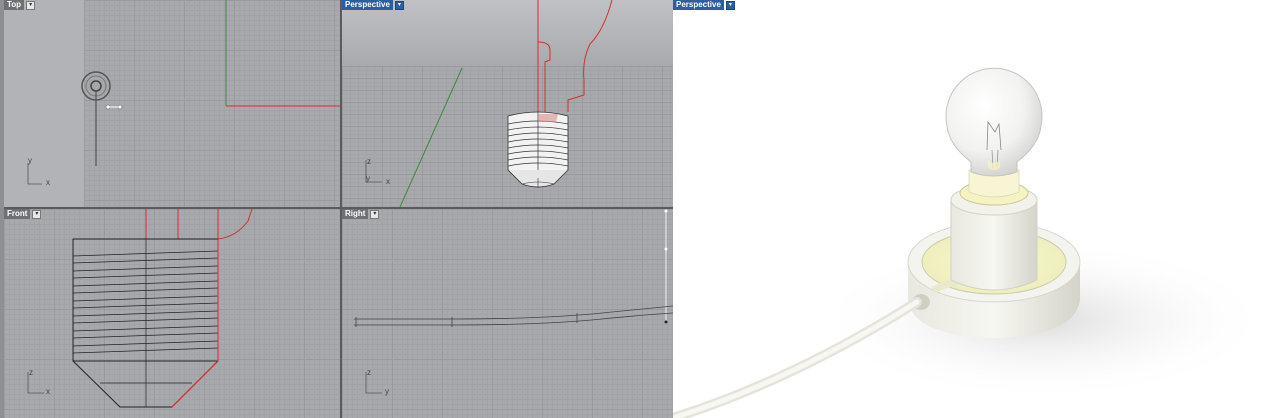  I want to click on viewport-right-title: Right ▾, so click(361, 214).